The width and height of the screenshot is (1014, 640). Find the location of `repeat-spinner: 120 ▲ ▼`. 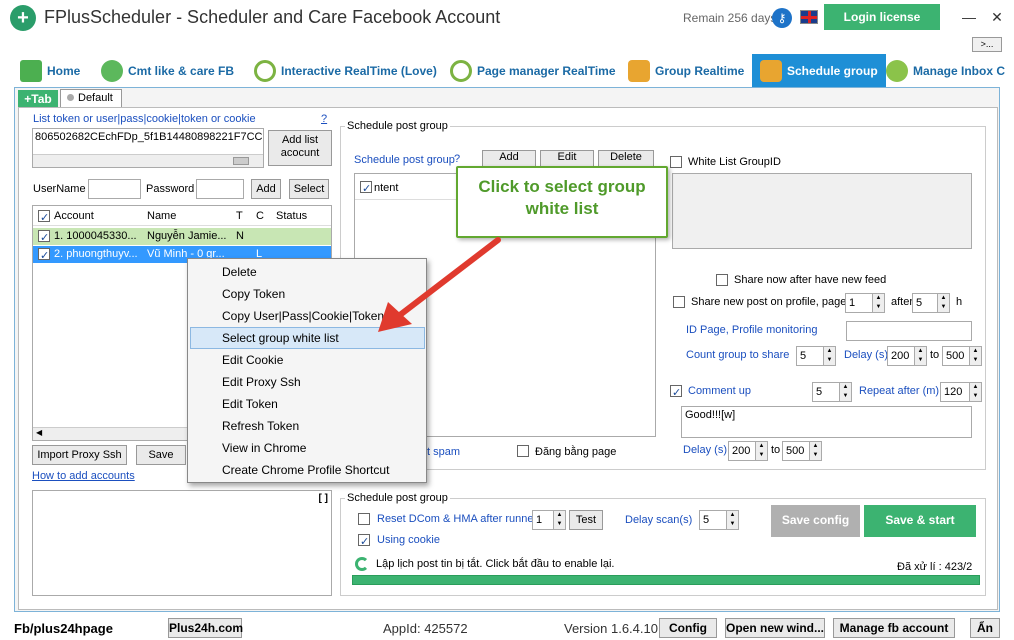

repeat-spinner: 120 ▲ ▼ is located at coordinates (961, 392).